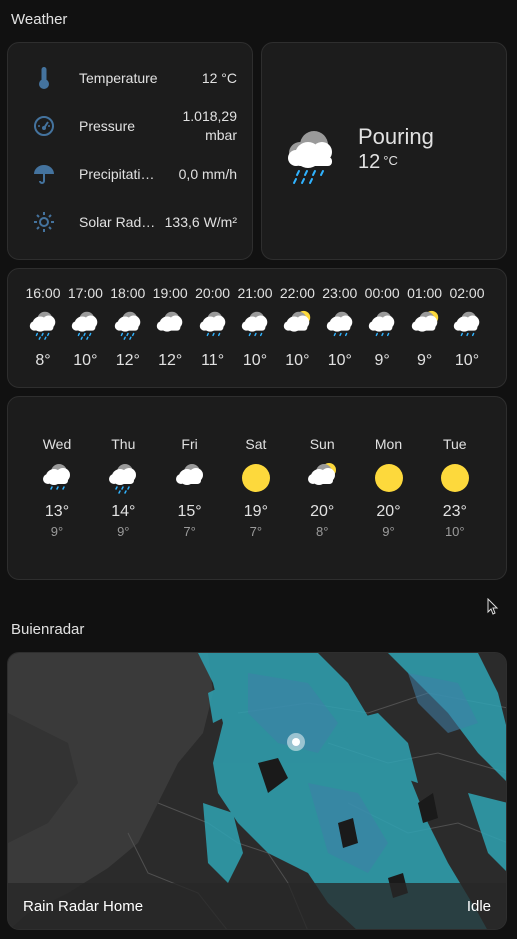 The width and height of the screenshot is (517, 939). What do you see at coordinates (210, 116) in the screenshot?
I see `pressure-value: 1.018,29` at bounding box center [210, 116].